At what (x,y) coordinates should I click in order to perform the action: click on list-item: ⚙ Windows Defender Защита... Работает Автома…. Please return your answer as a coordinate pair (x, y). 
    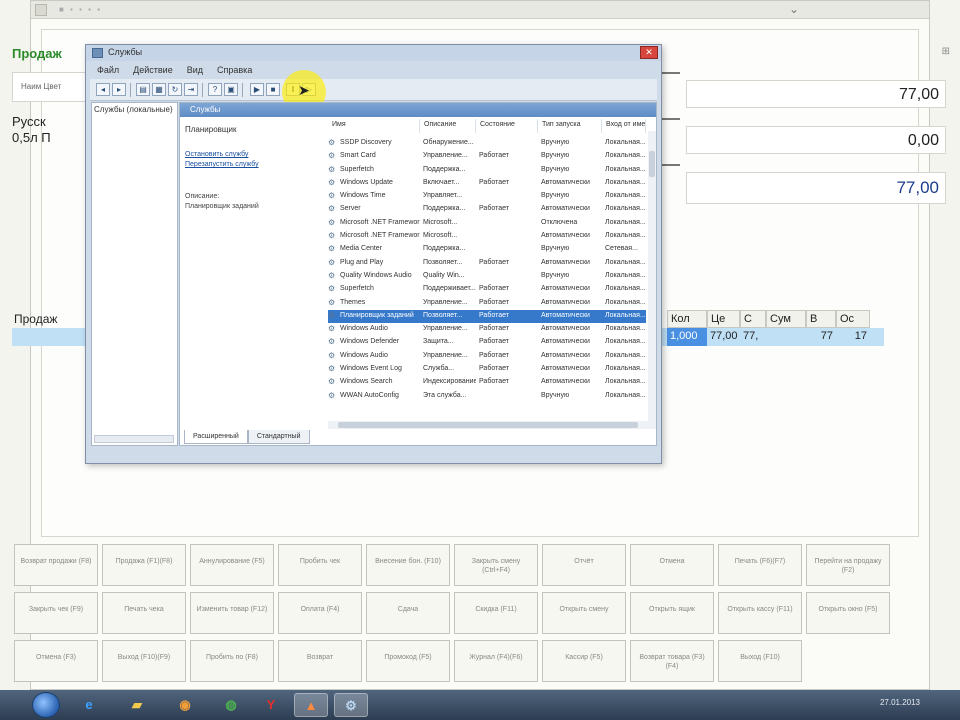
    Looking at the image, I should click on (487, 342).